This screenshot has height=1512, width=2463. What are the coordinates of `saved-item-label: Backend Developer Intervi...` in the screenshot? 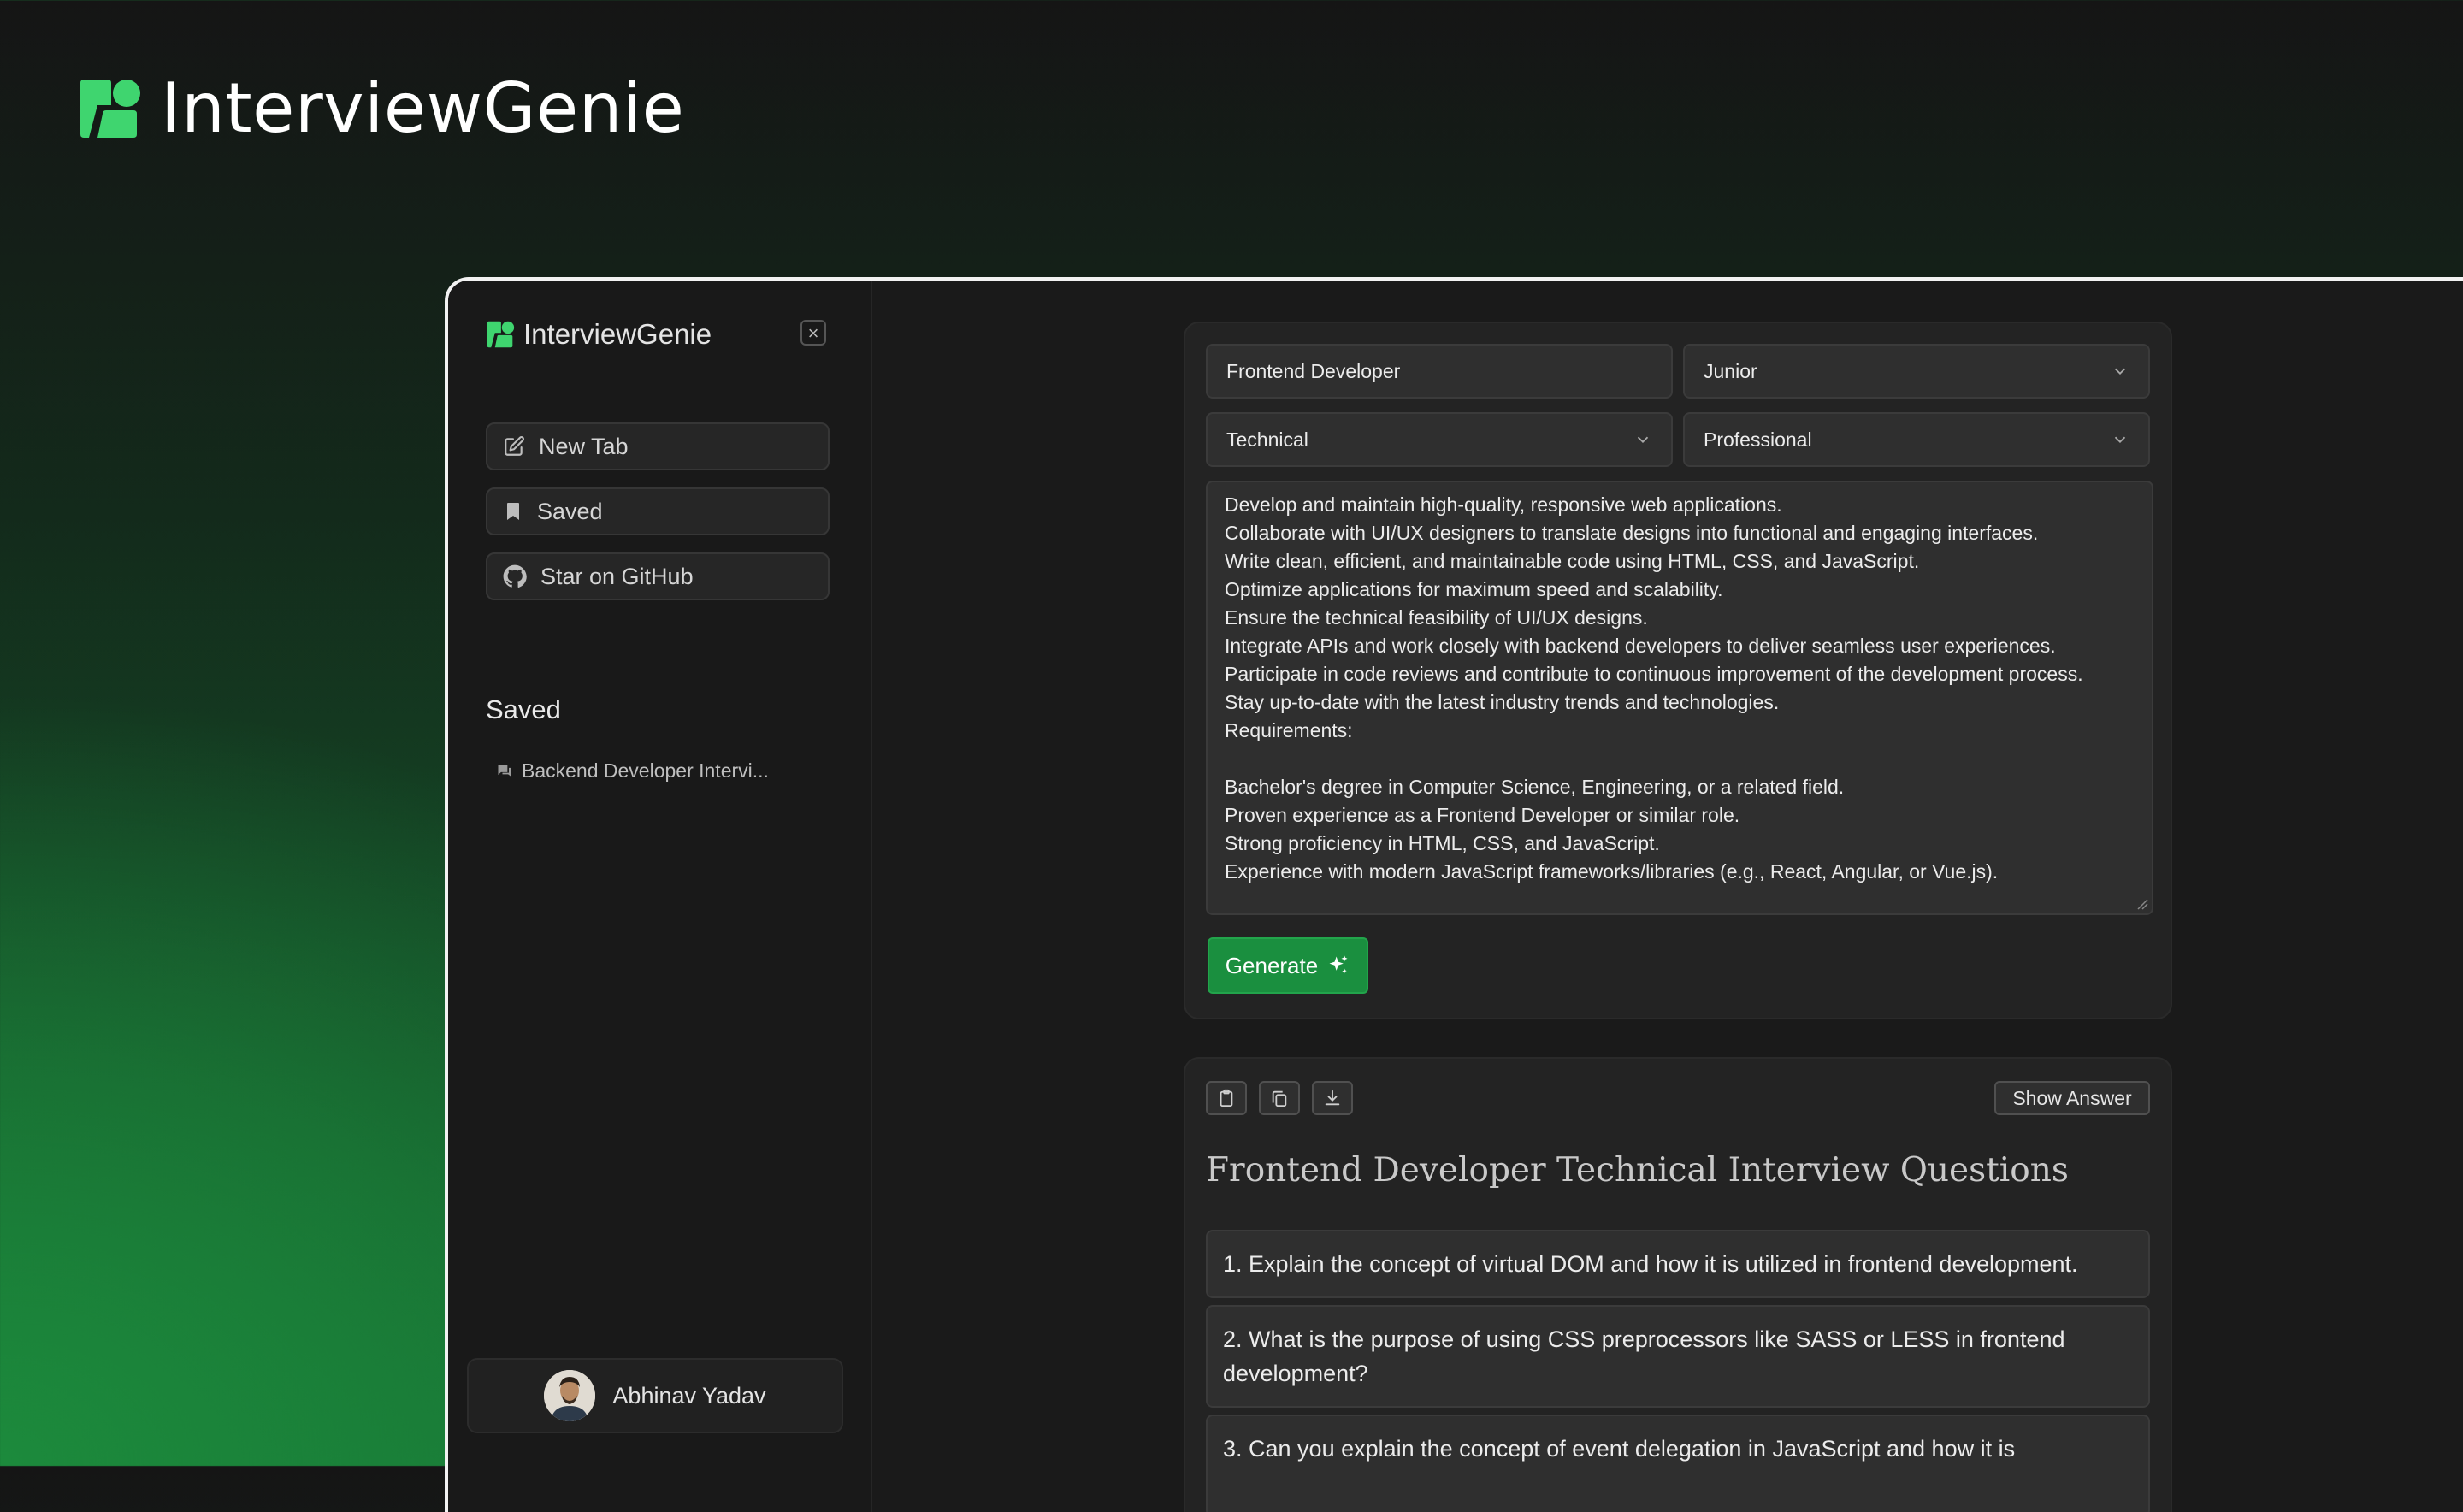 It's located at (645, 770).